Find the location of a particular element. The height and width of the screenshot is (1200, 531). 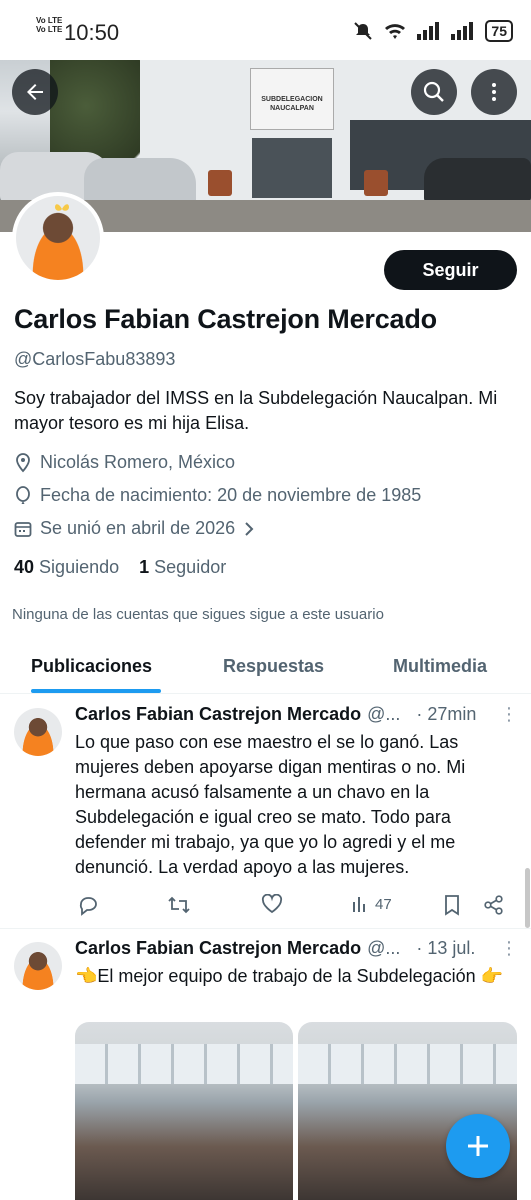

building-entrance is located at coordinates (292, 168).